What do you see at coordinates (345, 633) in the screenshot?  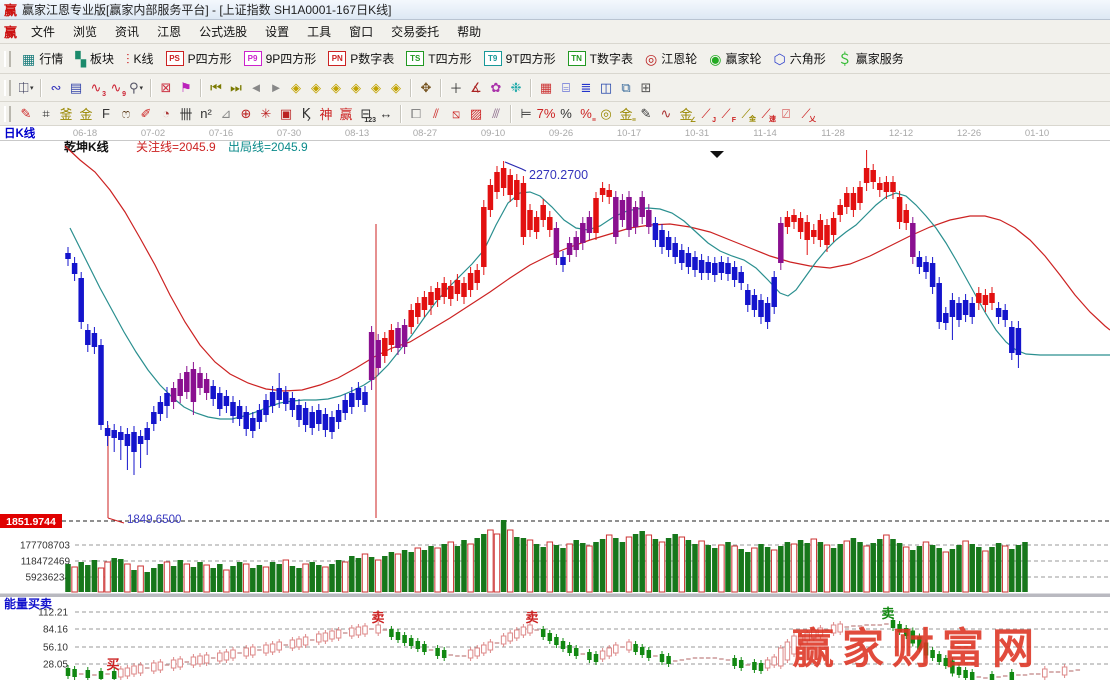 I see `indicator-dash` at bounding box center [345, 633].